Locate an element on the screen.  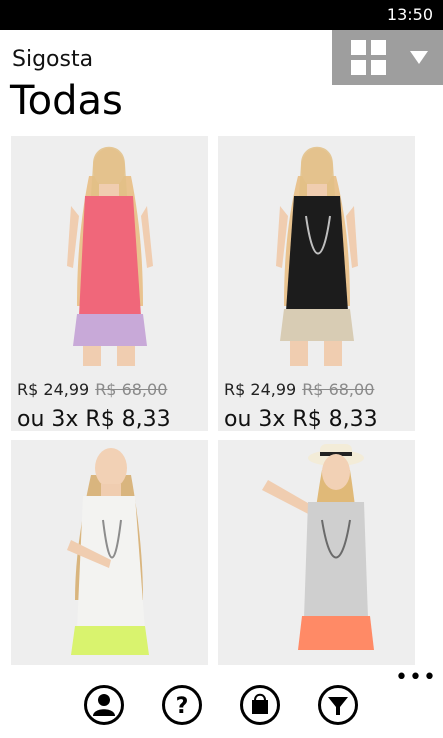
dropdown-arrow-icon is located at coordinates (419, 57).